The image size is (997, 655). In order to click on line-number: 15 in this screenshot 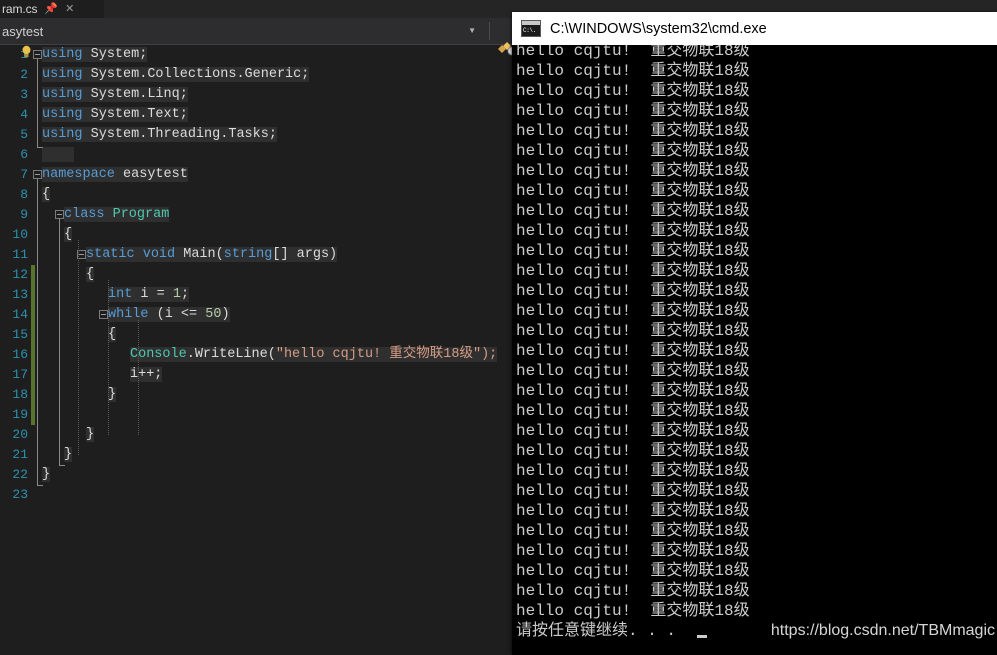, I will do `click(20, 334)`.